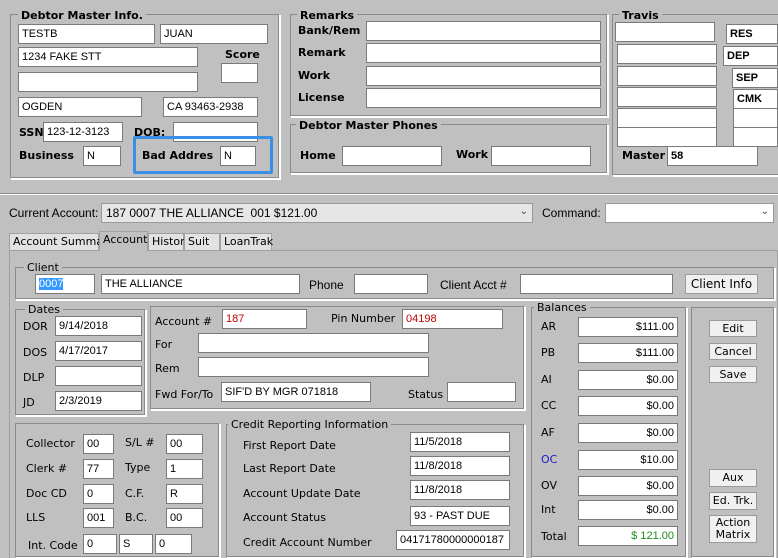  Describe the element at coordinates (755, 78) in the screenshot. I see `travis-code-sep: SEP` at that location.